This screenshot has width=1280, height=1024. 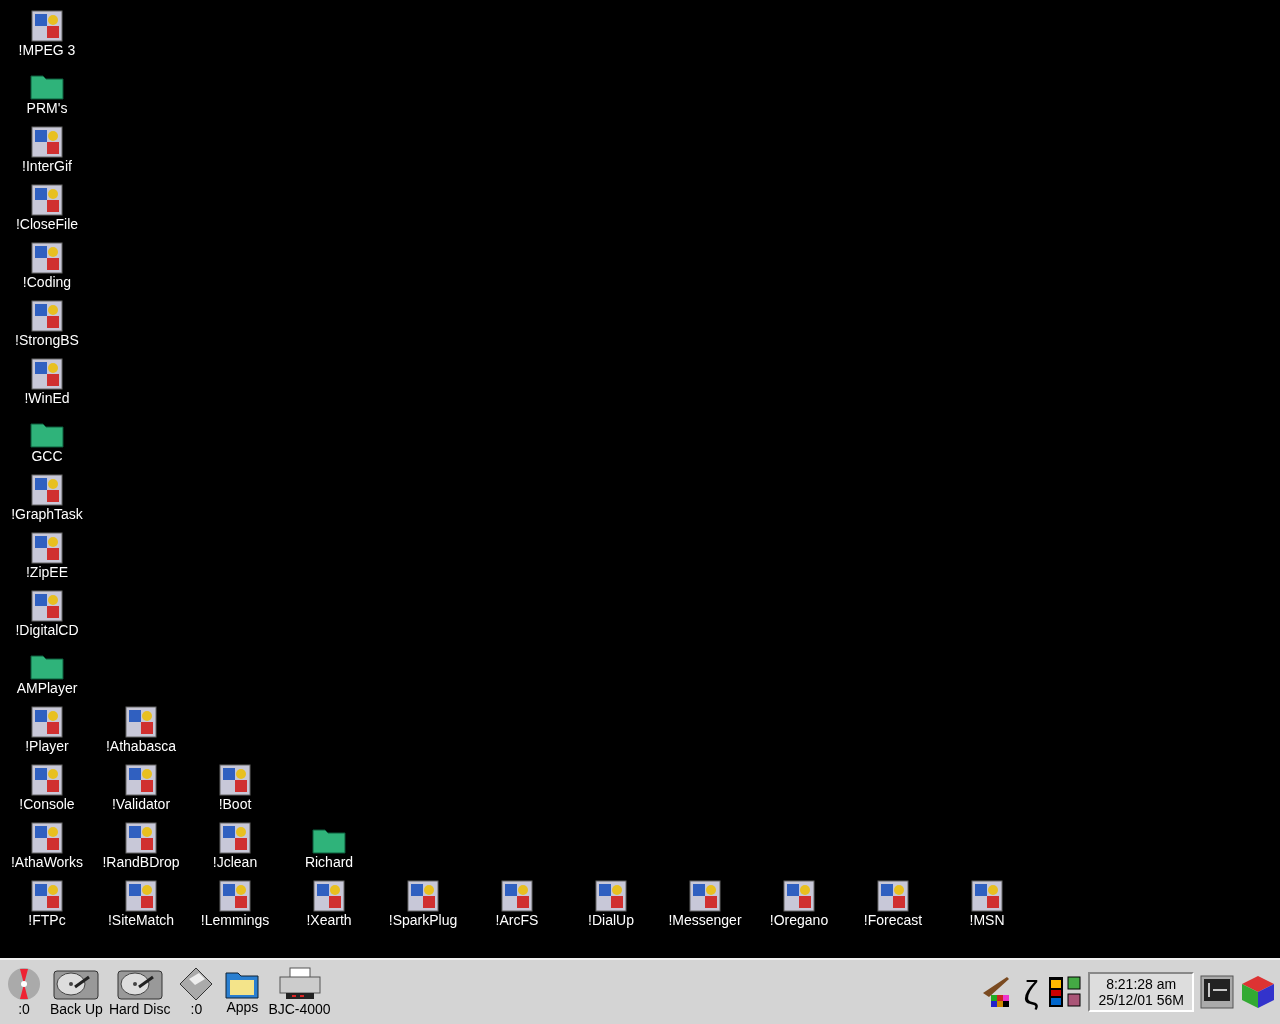 I want to click on icon-label: !WinEd, so click(x=47, y=398).